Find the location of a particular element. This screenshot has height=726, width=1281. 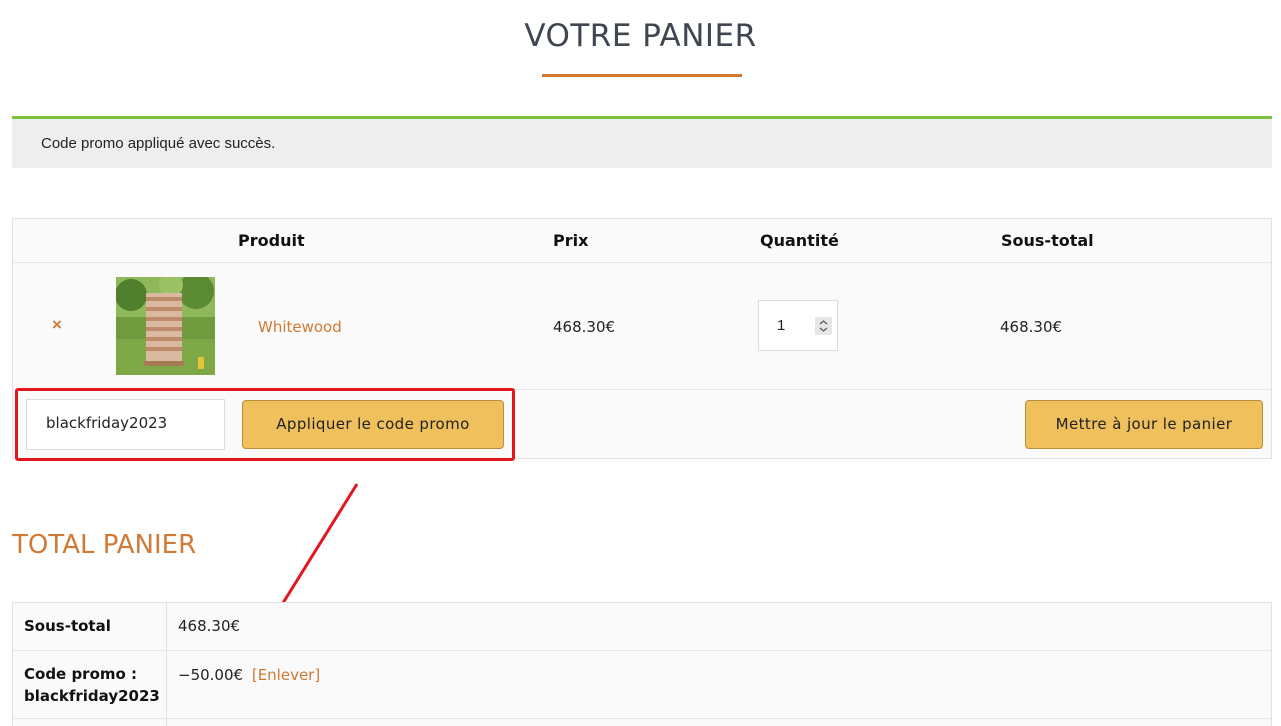

promo-label-line1: Code promo : is located at coordinates (81, 674).